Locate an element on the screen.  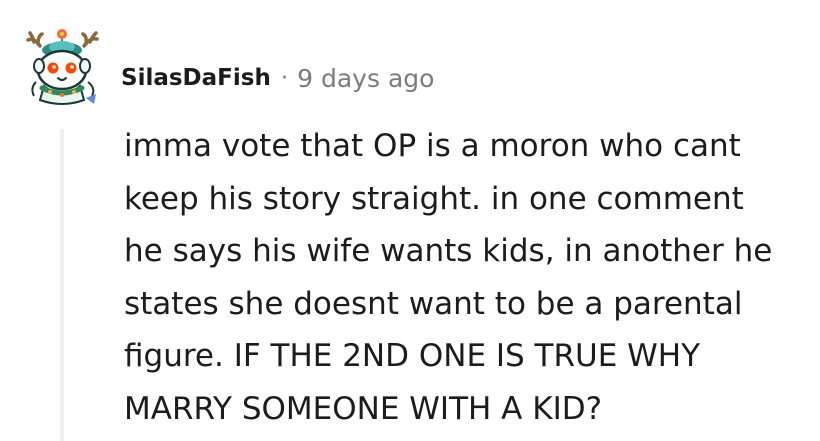
snoo-deer-antlers-avatar-icon is located at coordinates (62, 67).